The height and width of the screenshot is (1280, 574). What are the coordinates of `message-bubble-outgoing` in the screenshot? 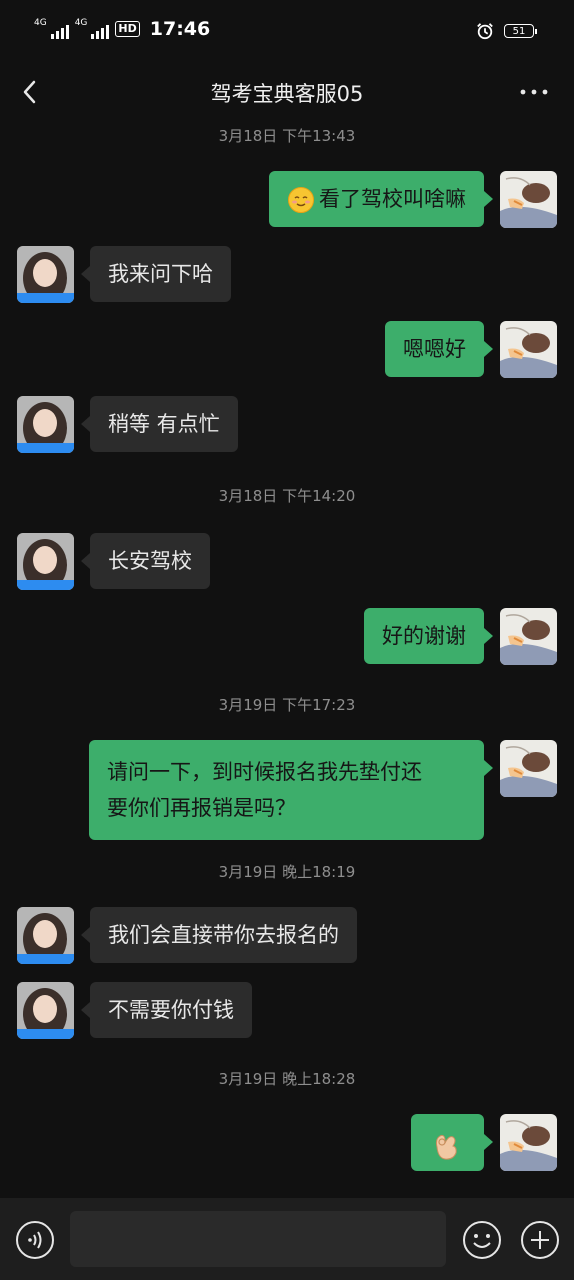 It's located at (452, 1142).